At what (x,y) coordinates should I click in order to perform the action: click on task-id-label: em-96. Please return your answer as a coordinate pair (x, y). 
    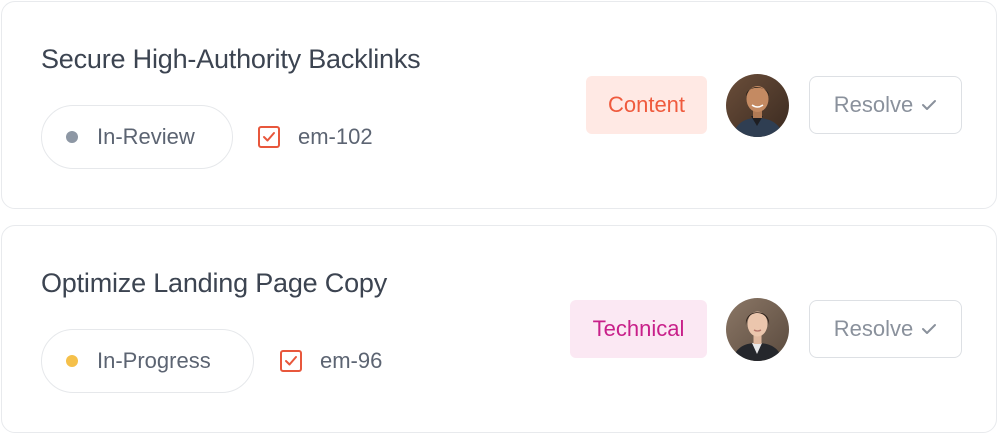
    Looking at the image, I should click on (351, 360).